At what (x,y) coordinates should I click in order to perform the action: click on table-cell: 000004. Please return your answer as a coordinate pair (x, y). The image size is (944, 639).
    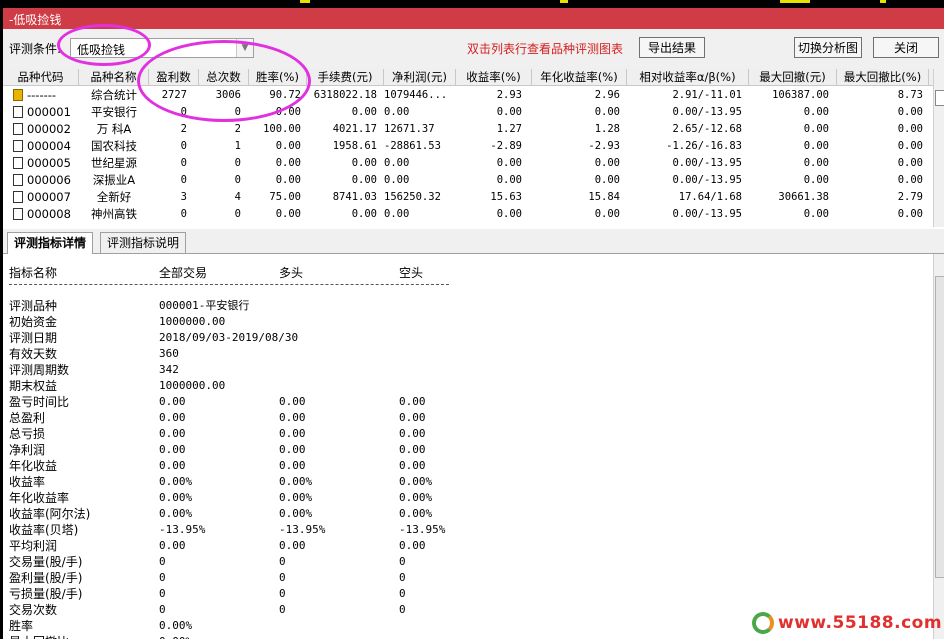
    Looking at the image, I should click on (49, 146).